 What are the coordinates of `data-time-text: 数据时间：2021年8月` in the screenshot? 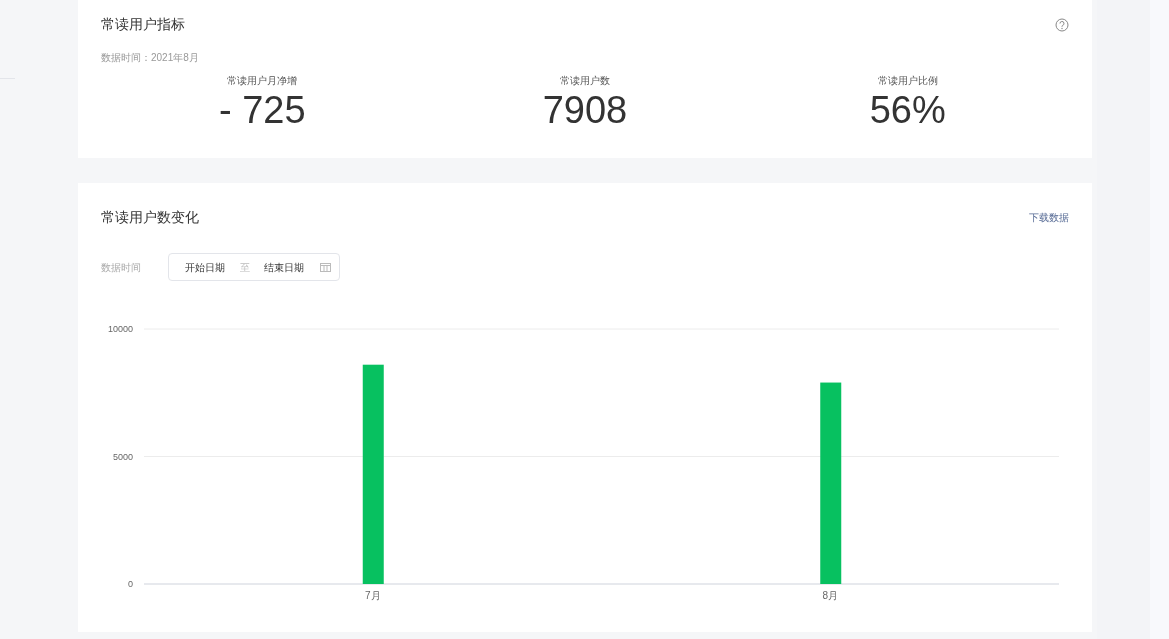 It's located at (150, 58).